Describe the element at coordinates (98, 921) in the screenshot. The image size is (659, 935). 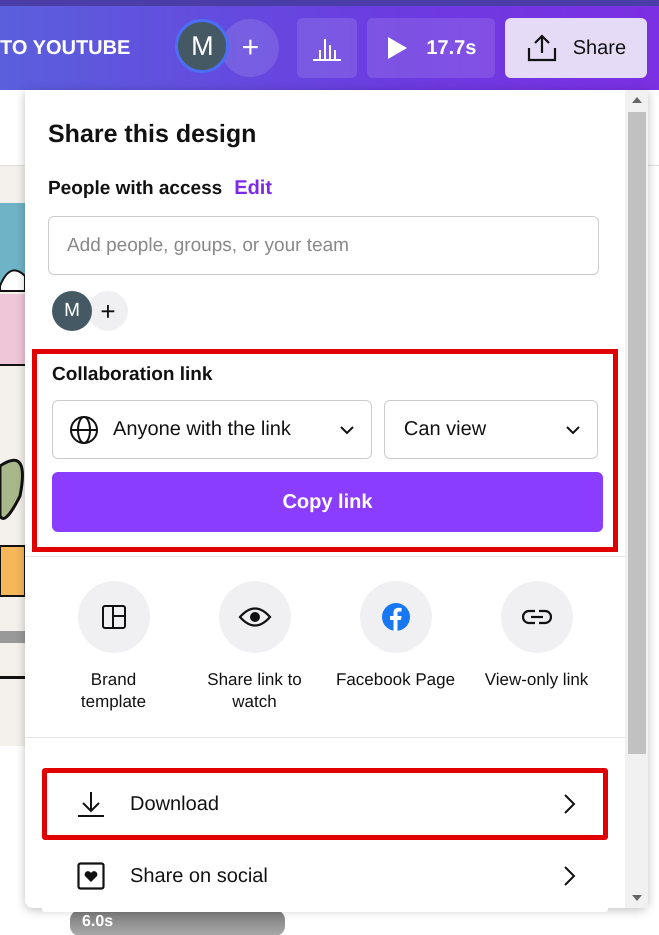
I see `clip-duration: 6.0s` at that location.